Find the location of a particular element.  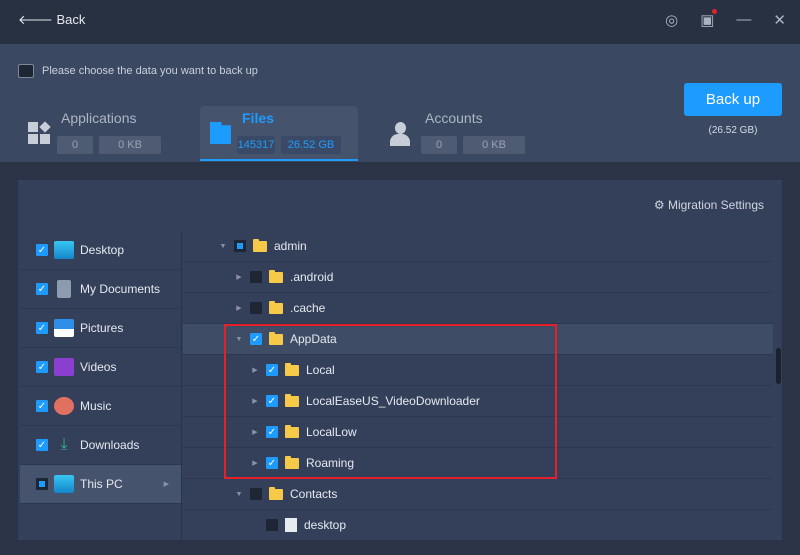

tree-row: ▶ ✓ Roaming is located at coordinates (478, 463).